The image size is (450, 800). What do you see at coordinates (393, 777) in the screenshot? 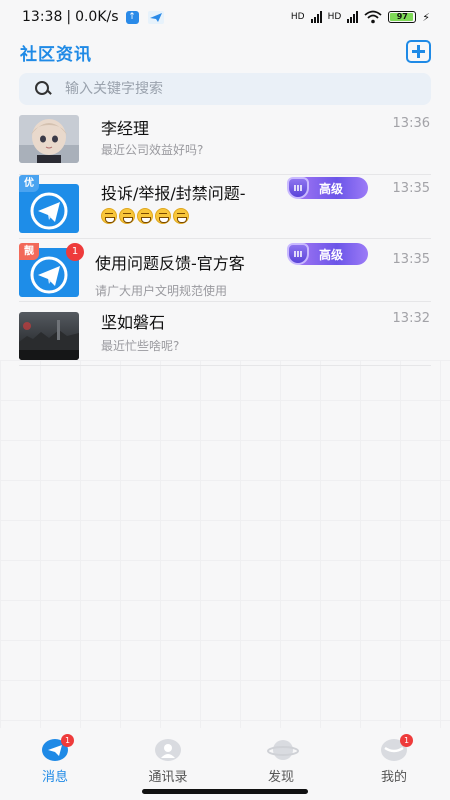
I see `tab-label: 我的` at bounding box center [393, 777].